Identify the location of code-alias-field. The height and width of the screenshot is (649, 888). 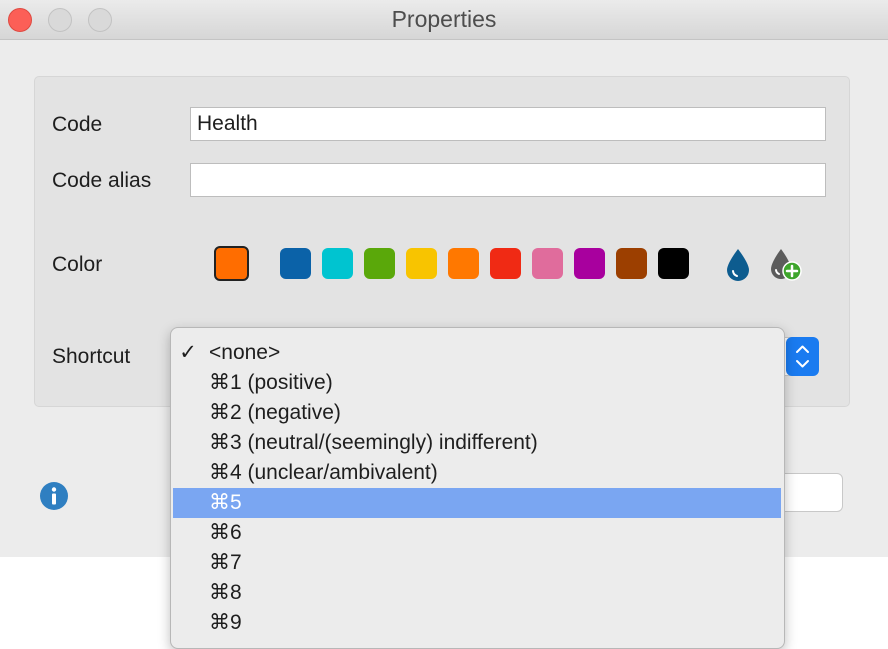
(508, 180).